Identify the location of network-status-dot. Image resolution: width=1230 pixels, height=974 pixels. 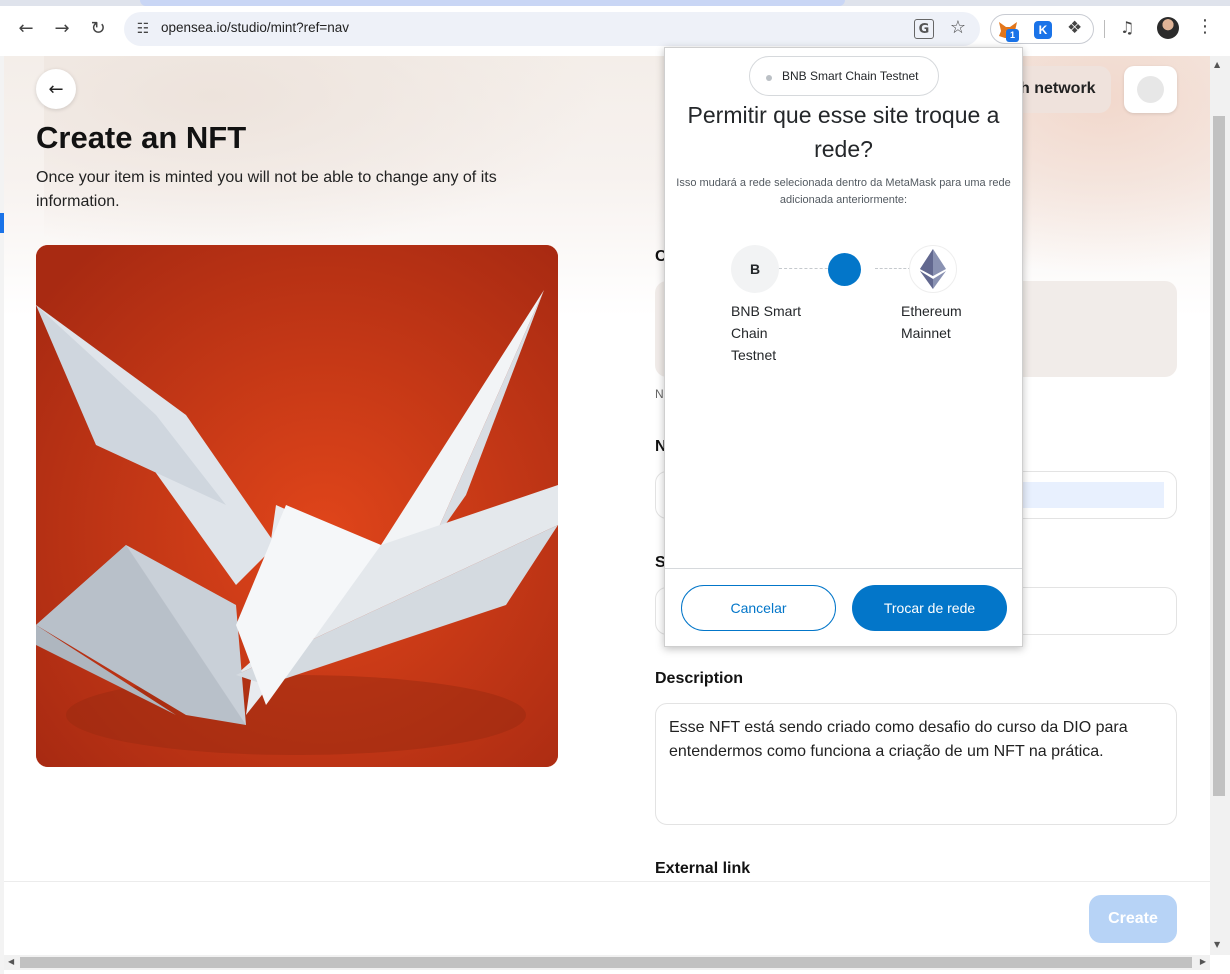
(769, 78).